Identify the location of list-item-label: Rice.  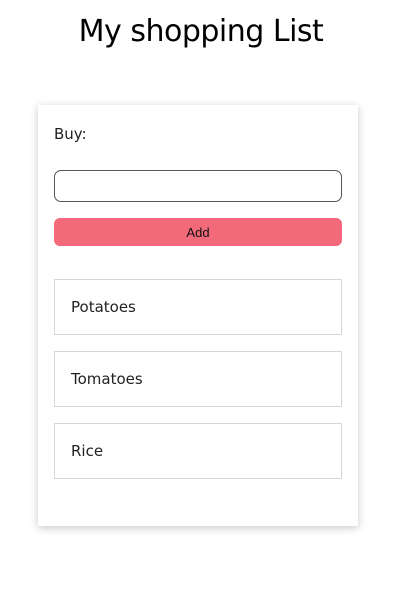
(87, 451).